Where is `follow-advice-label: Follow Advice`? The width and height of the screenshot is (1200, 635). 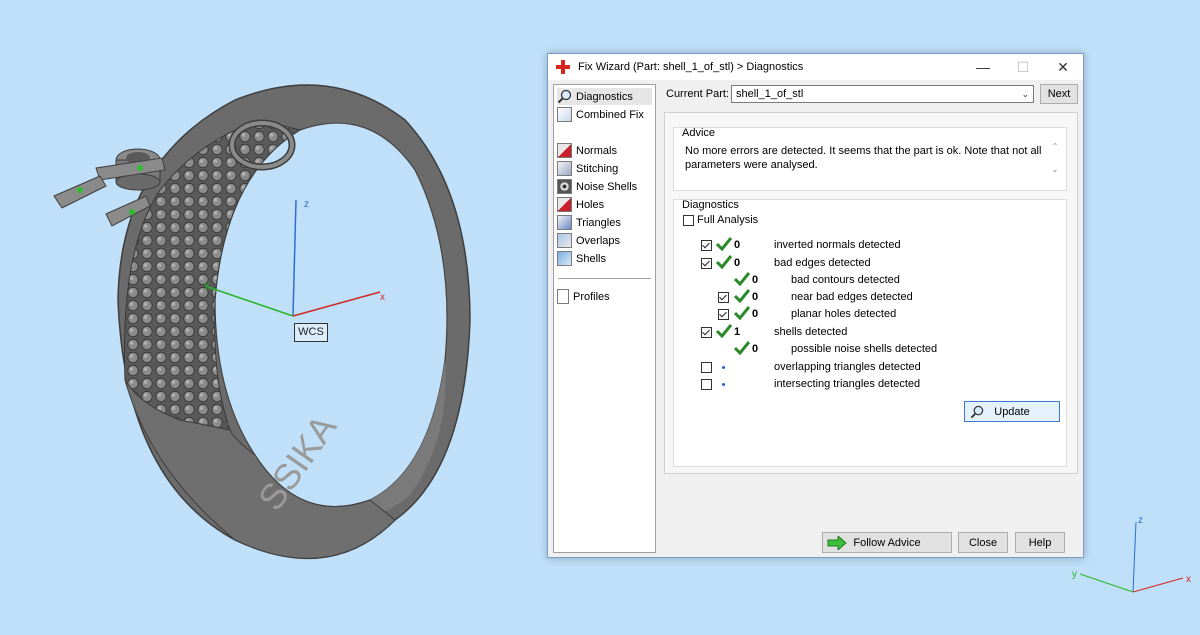 follow-advice-label: Follow Advice is located at coordinates (887, 542).